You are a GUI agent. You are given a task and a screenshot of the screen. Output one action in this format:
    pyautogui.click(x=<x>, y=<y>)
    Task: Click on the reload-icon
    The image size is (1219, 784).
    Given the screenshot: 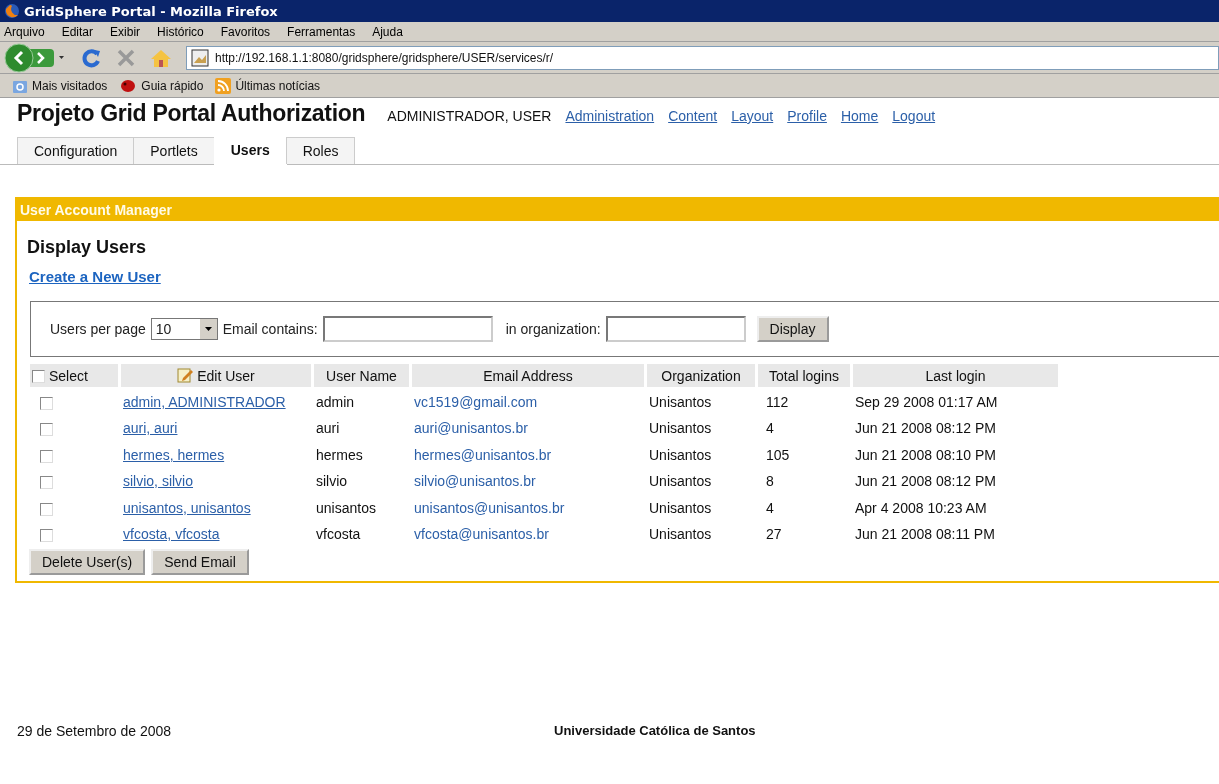 What is the action you would take?
    pyautogui.click(x=91, y=57)
    